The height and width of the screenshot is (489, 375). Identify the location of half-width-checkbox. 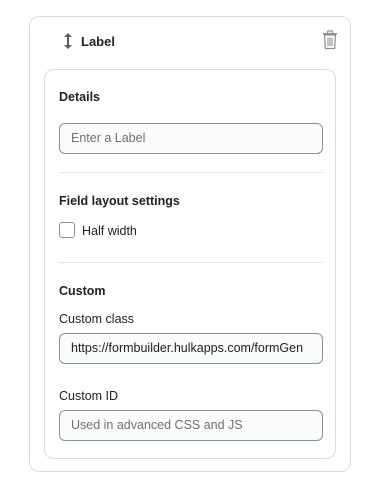
(67, 230).